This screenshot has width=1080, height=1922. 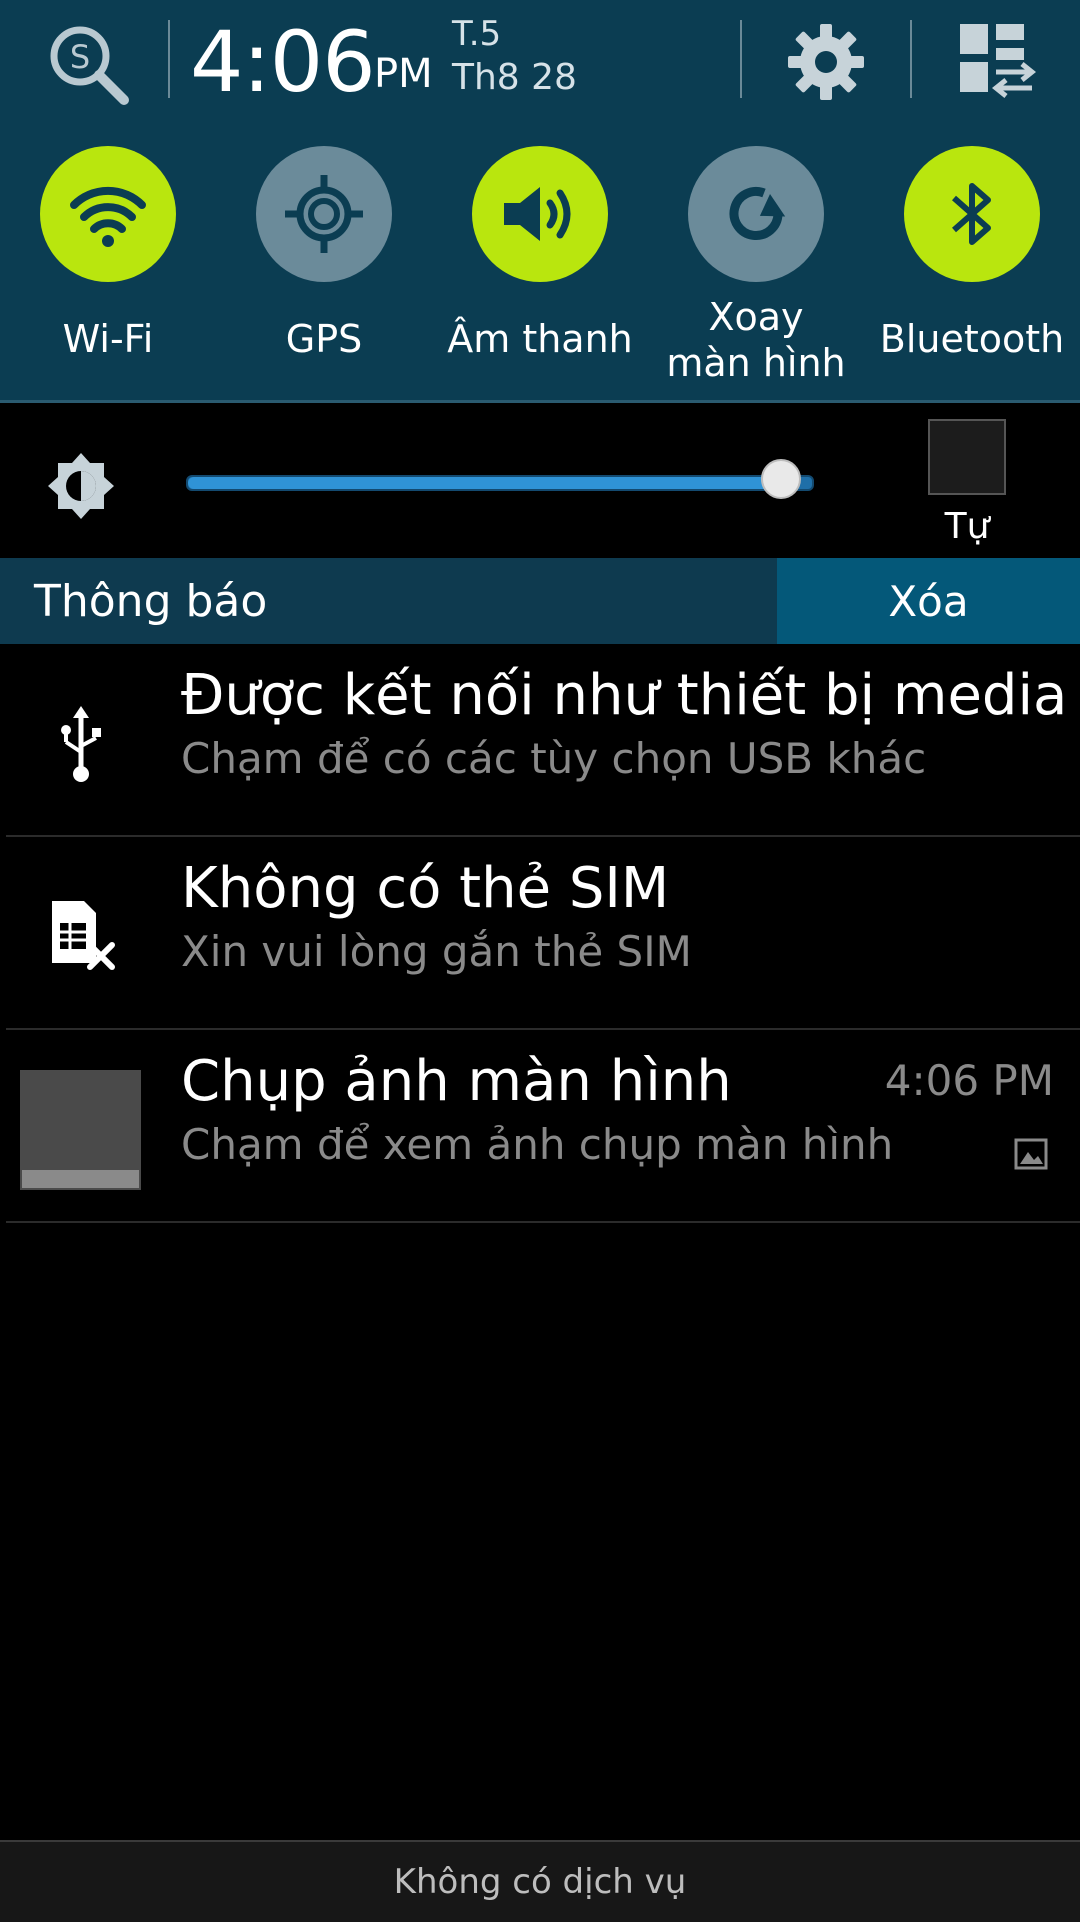 What do you see at coordinates (477, 34) in the screenshot?
I see `day-of-week: T.5` at bounding box center [477, 34].